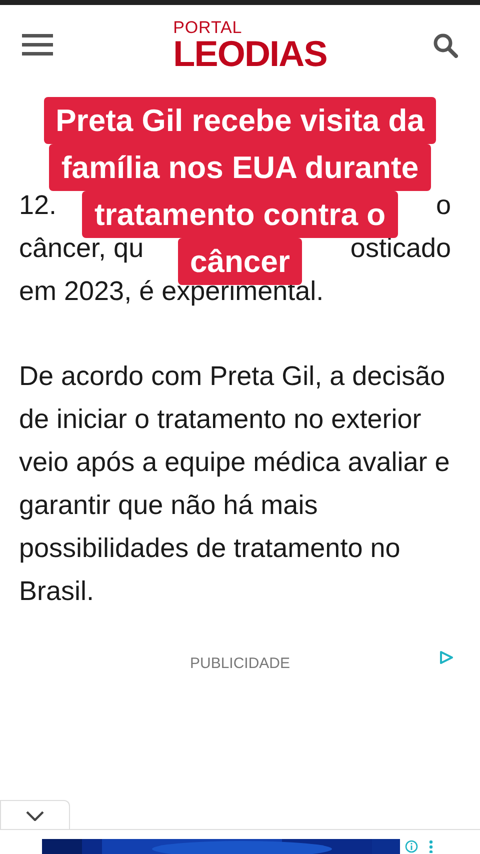  Describe the element at coordinates (443, 205) in the screenshot. I see `article-text: o` at that location.